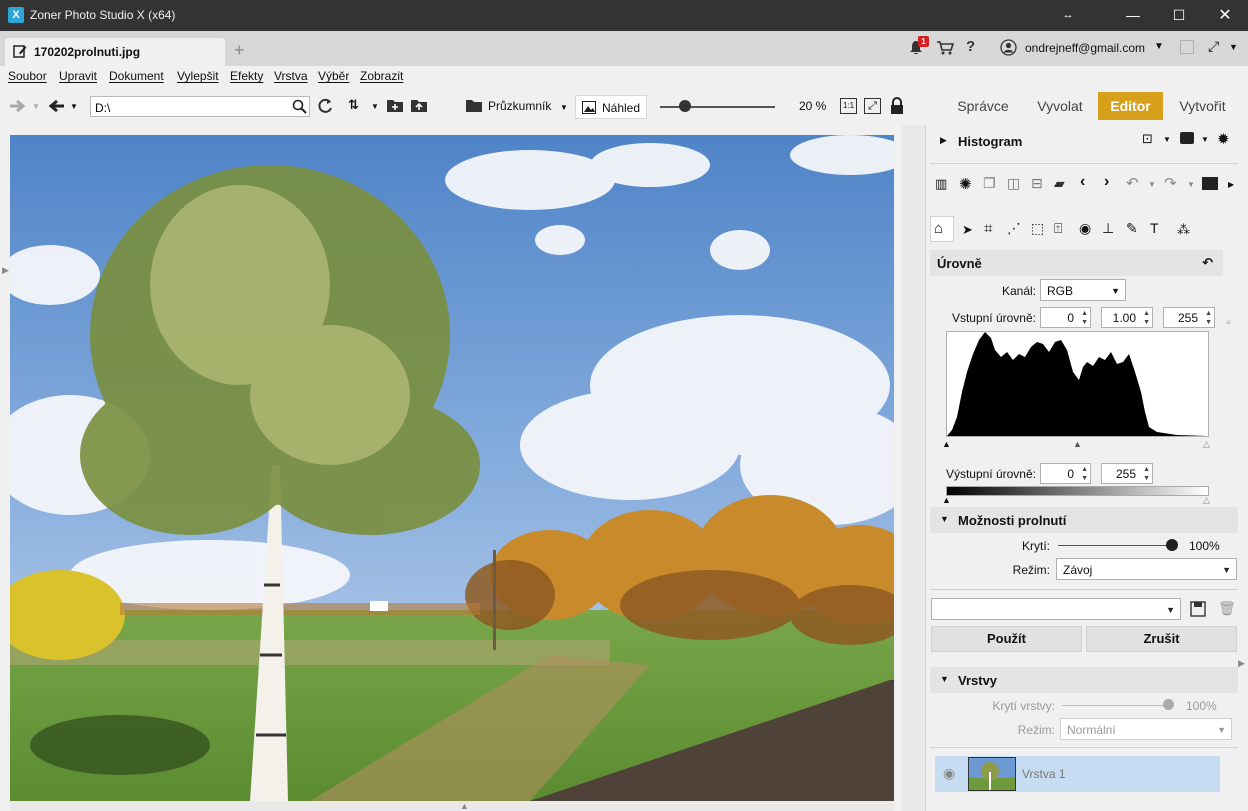  Describe the element at coordinates (1206, 500) in the screenshot. I see `output-white-marker-icon: △` at that location.